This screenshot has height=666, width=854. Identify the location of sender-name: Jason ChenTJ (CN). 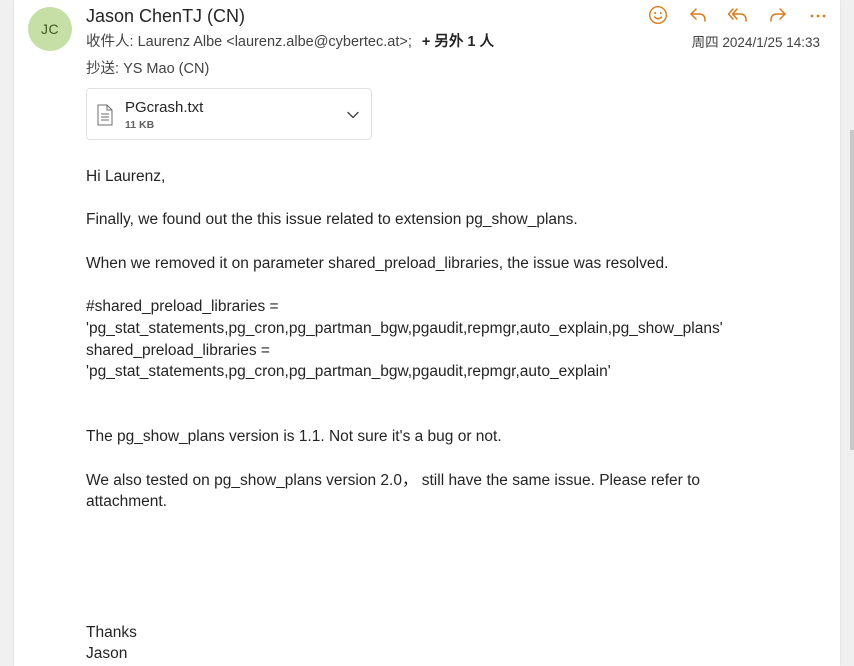
(165, 16).